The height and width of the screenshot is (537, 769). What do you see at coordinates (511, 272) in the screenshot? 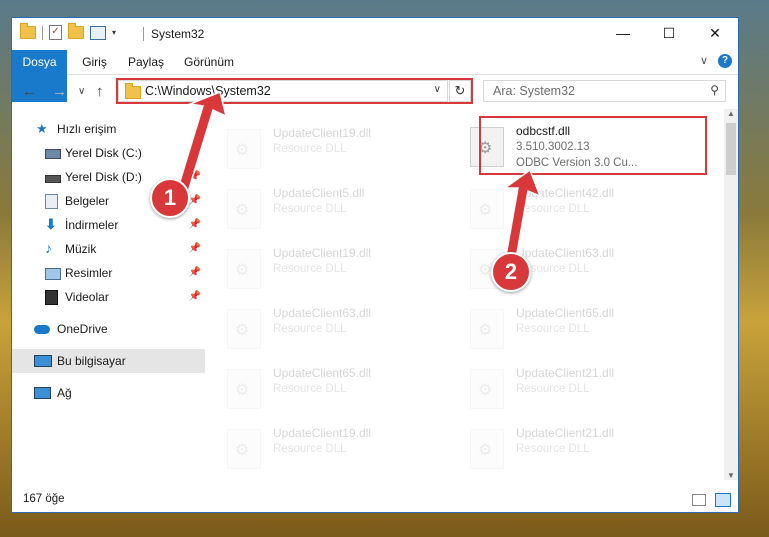
I see `callout-badge-2: 2` at bounding box center [511, 272].